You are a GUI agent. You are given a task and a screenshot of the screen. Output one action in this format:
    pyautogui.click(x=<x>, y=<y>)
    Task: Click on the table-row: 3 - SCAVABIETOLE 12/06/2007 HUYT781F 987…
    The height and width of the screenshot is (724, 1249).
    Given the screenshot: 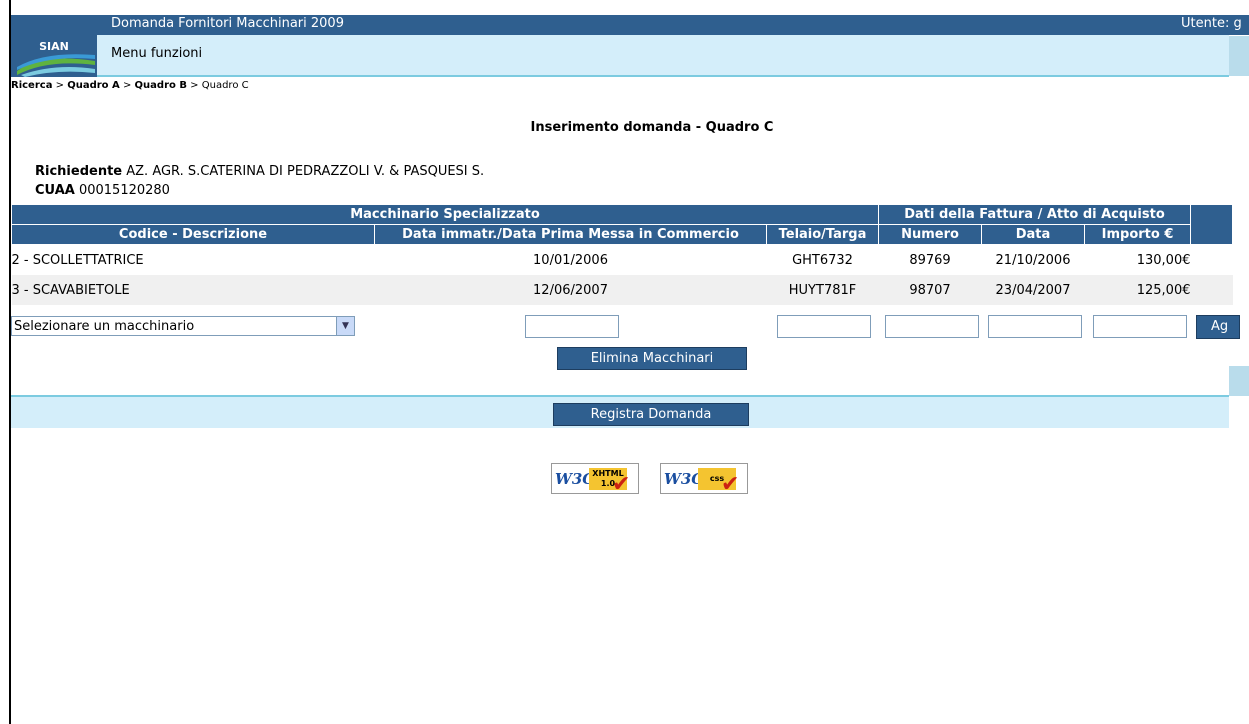 What is the action you would take?
    pyautogui.click(x=622, y=290)
    